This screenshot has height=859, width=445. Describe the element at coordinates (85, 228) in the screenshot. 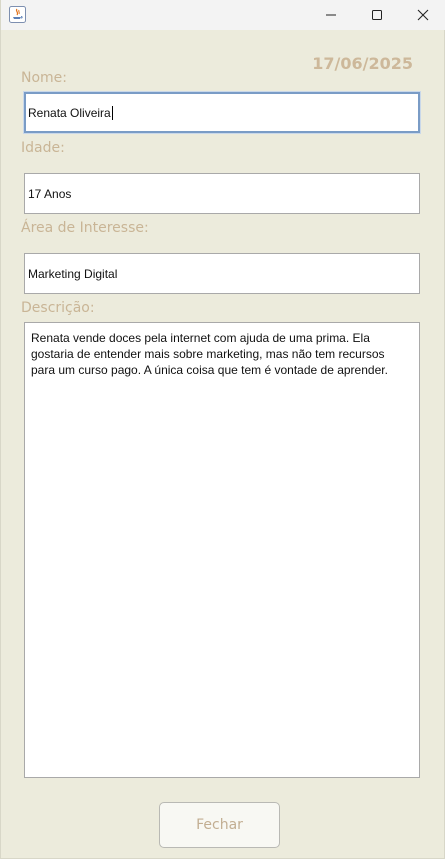

I see `interest-label: Área de Interesse:` at that location.